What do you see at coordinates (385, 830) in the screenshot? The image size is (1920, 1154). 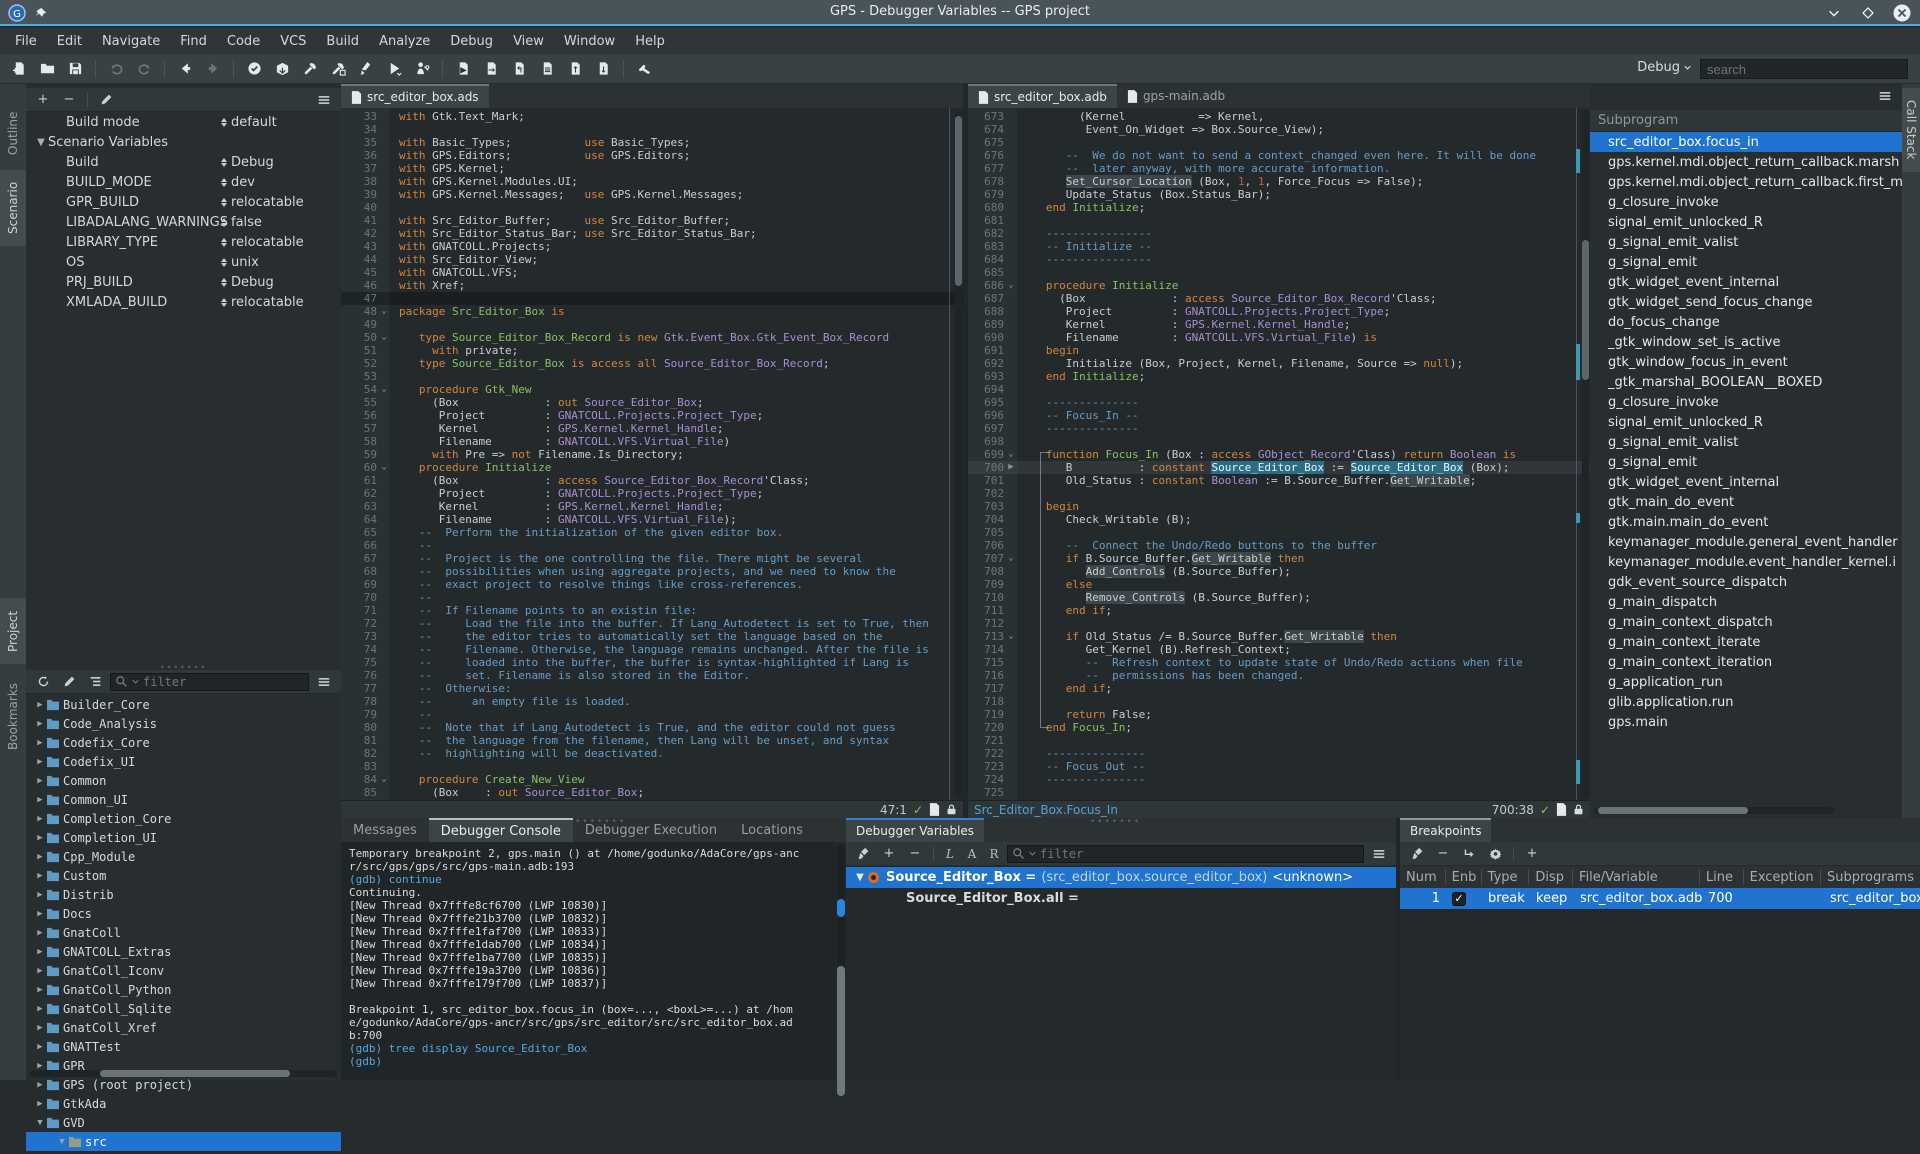 I see `tab-messages: Messages` at bounding box center [385, 830].